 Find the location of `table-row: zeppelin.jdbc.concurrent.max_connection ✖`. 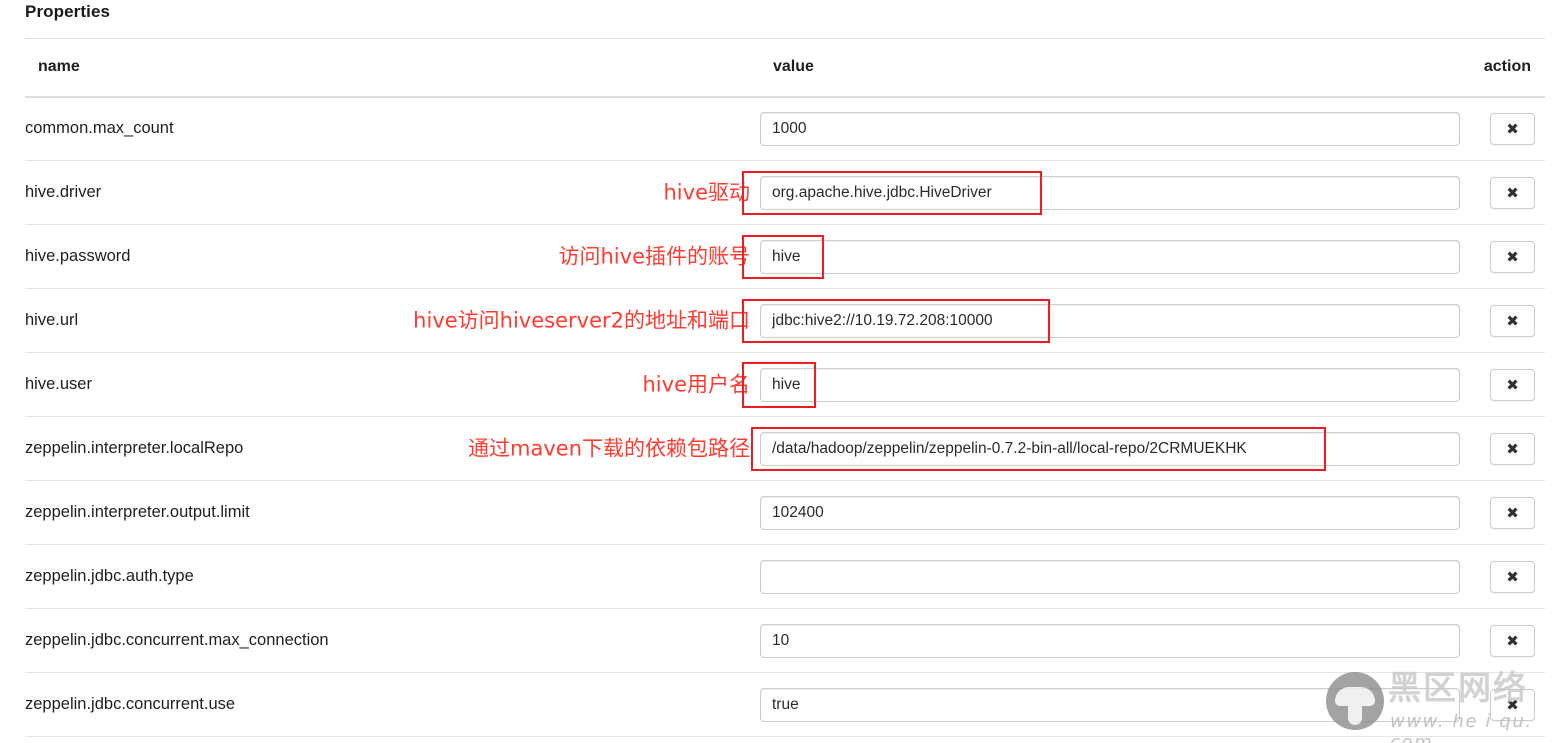

table-row: zeppelin.jdbc.concurrent.max_connection ✖ is located at coordinates (785, 640).